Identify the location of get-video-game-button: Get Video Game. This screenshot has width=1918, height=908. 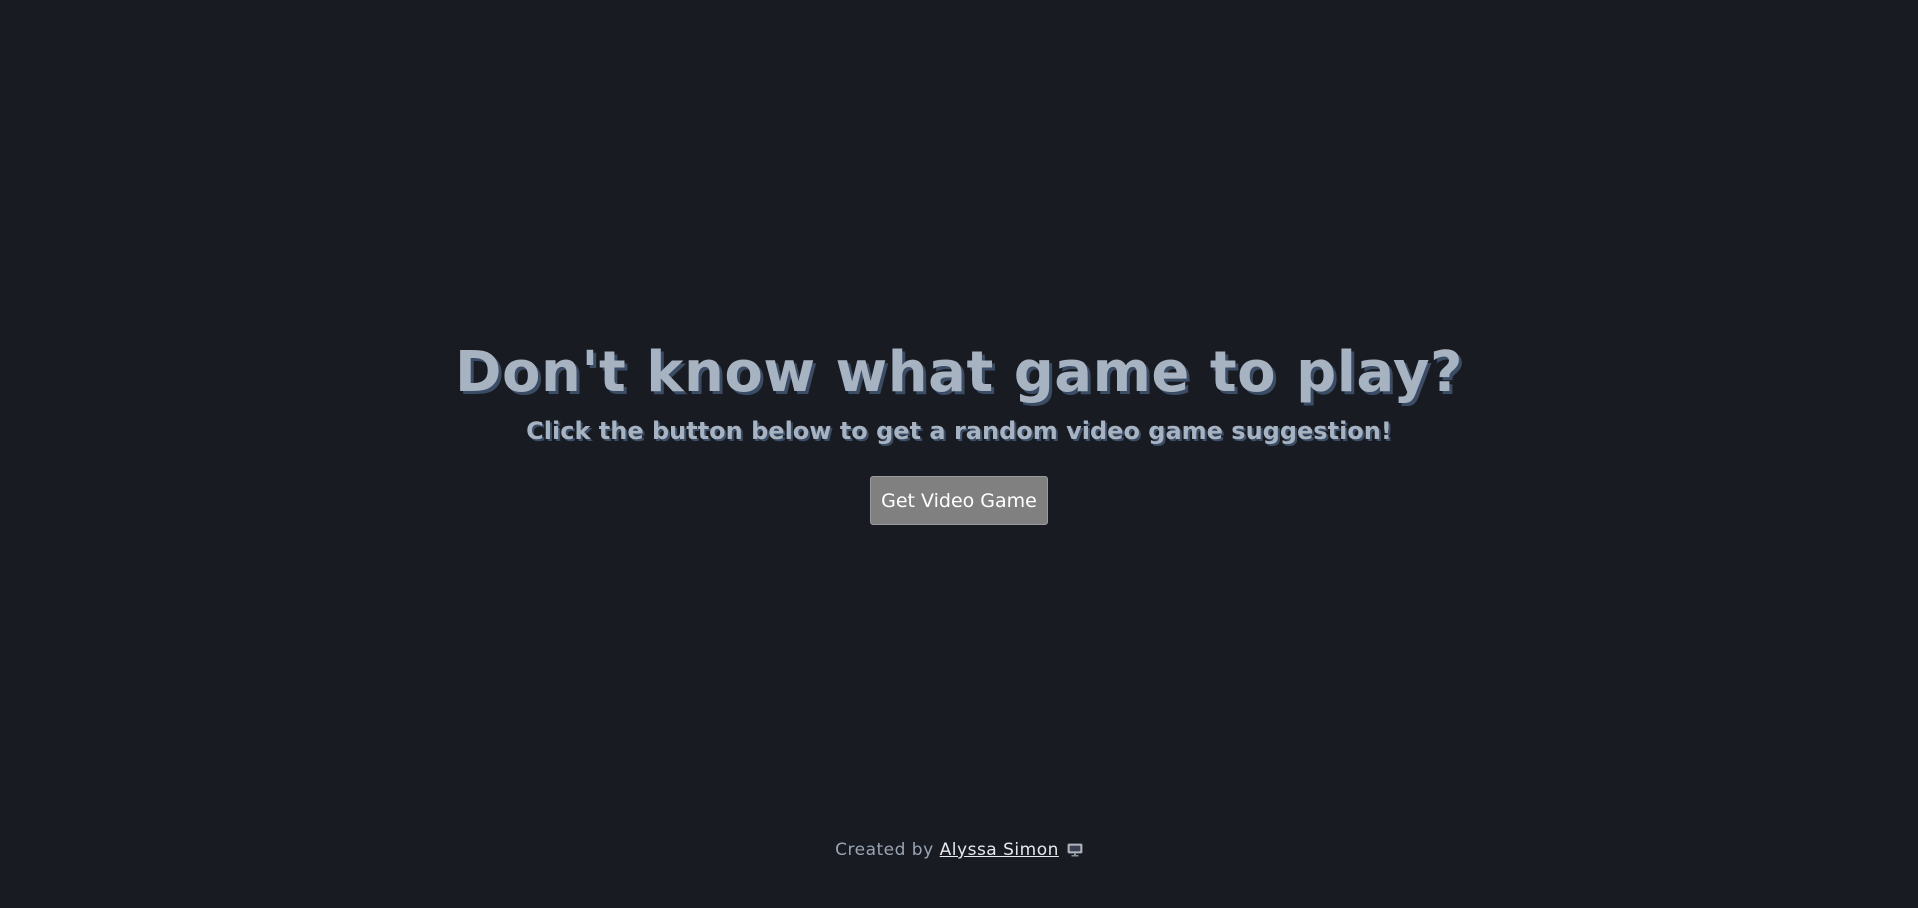
(959, 500).